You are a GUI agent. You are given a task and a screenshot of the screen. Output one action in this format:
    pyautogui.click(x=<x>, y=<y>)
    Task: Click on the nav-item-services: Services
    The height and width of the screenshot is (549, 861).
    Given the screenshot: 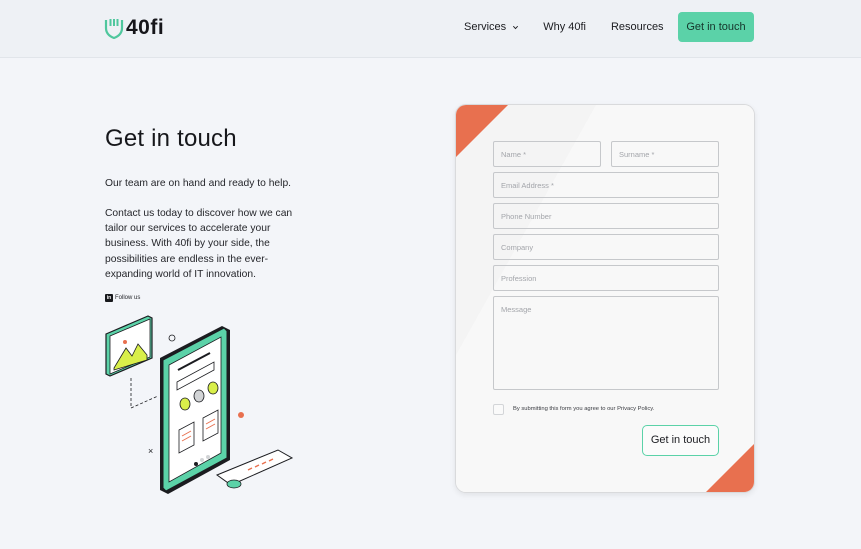 What is the action you would take?
    pyautogui.click(x=491, y=27)
    